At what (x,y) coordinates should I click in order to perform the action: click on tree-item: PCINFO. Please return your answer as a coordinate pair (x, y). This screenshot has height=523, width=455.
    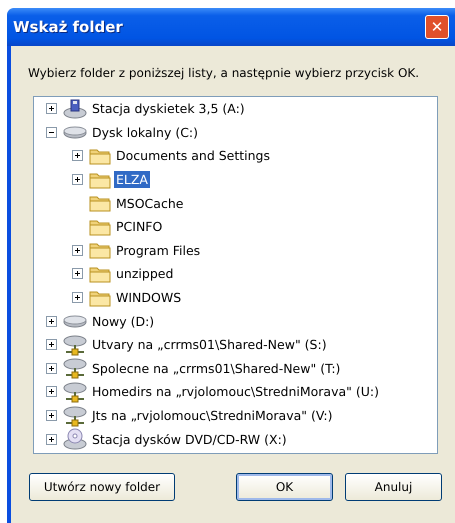
    Looking at the image, I should click on (139, 227).